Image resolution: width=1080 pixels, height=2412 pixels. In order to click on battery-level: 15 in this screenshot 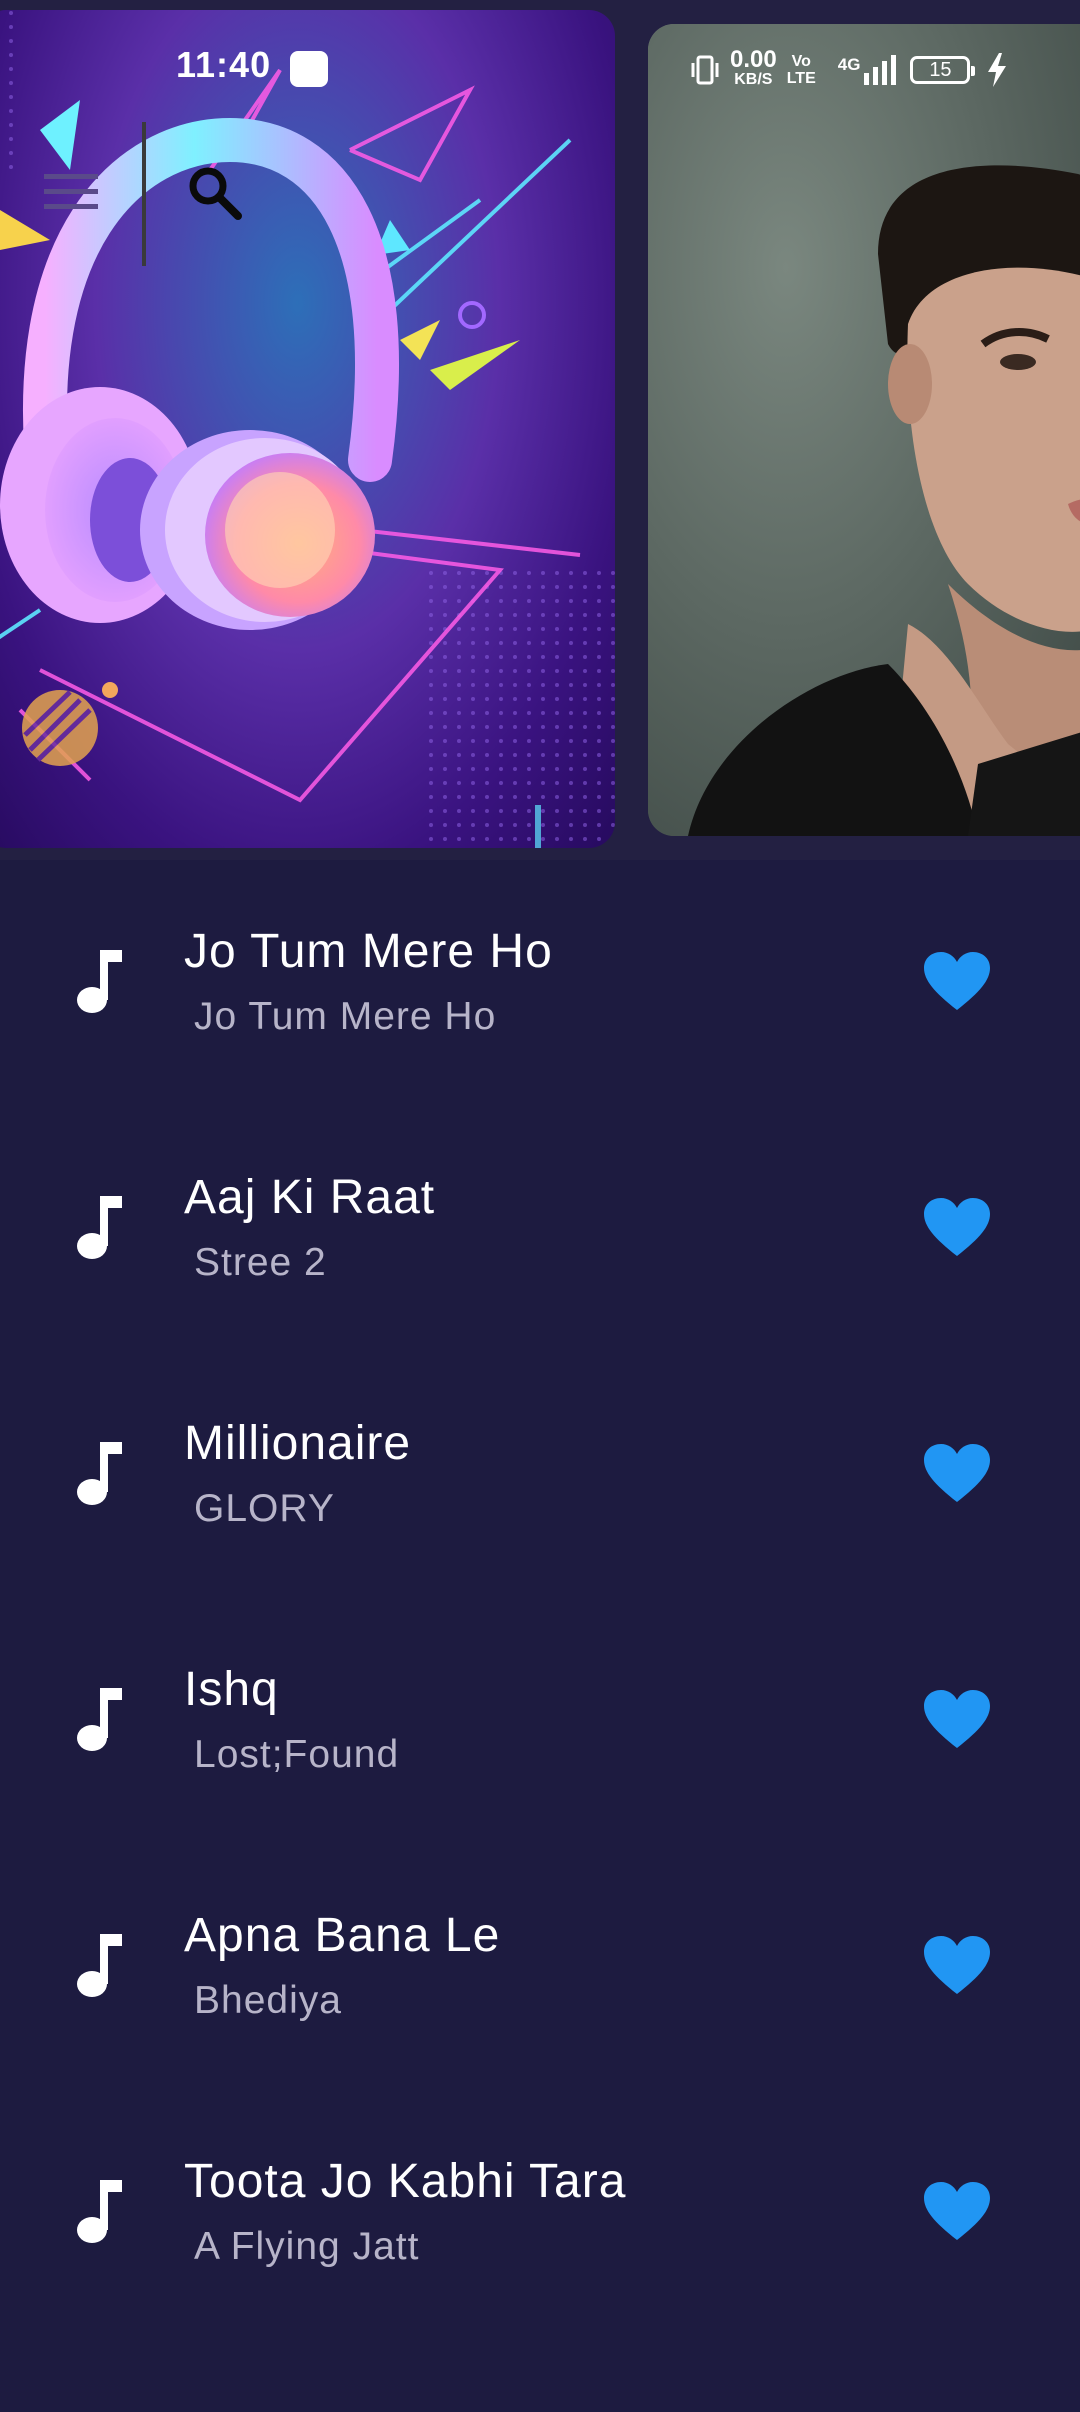, I will do `click(940, 69)`.